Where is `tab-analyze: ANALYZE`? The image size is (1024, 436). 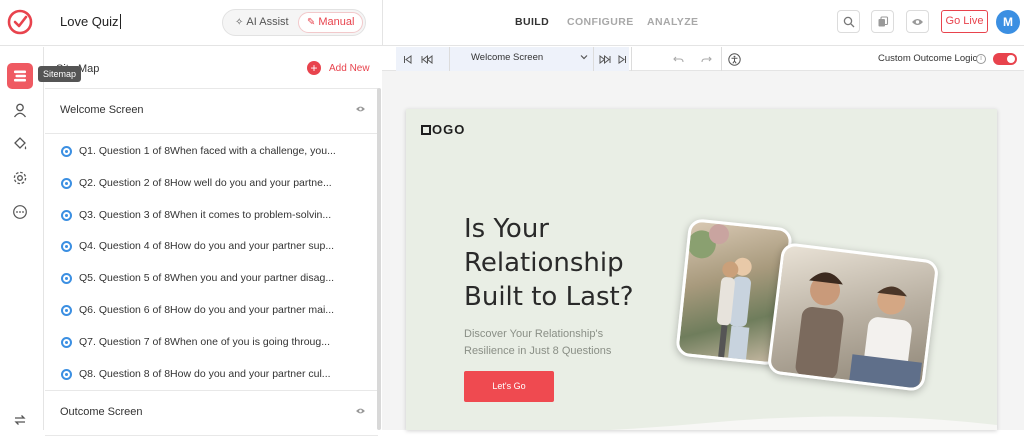
tab-analyze: ANALYZE is located at coordinates (672, 22).